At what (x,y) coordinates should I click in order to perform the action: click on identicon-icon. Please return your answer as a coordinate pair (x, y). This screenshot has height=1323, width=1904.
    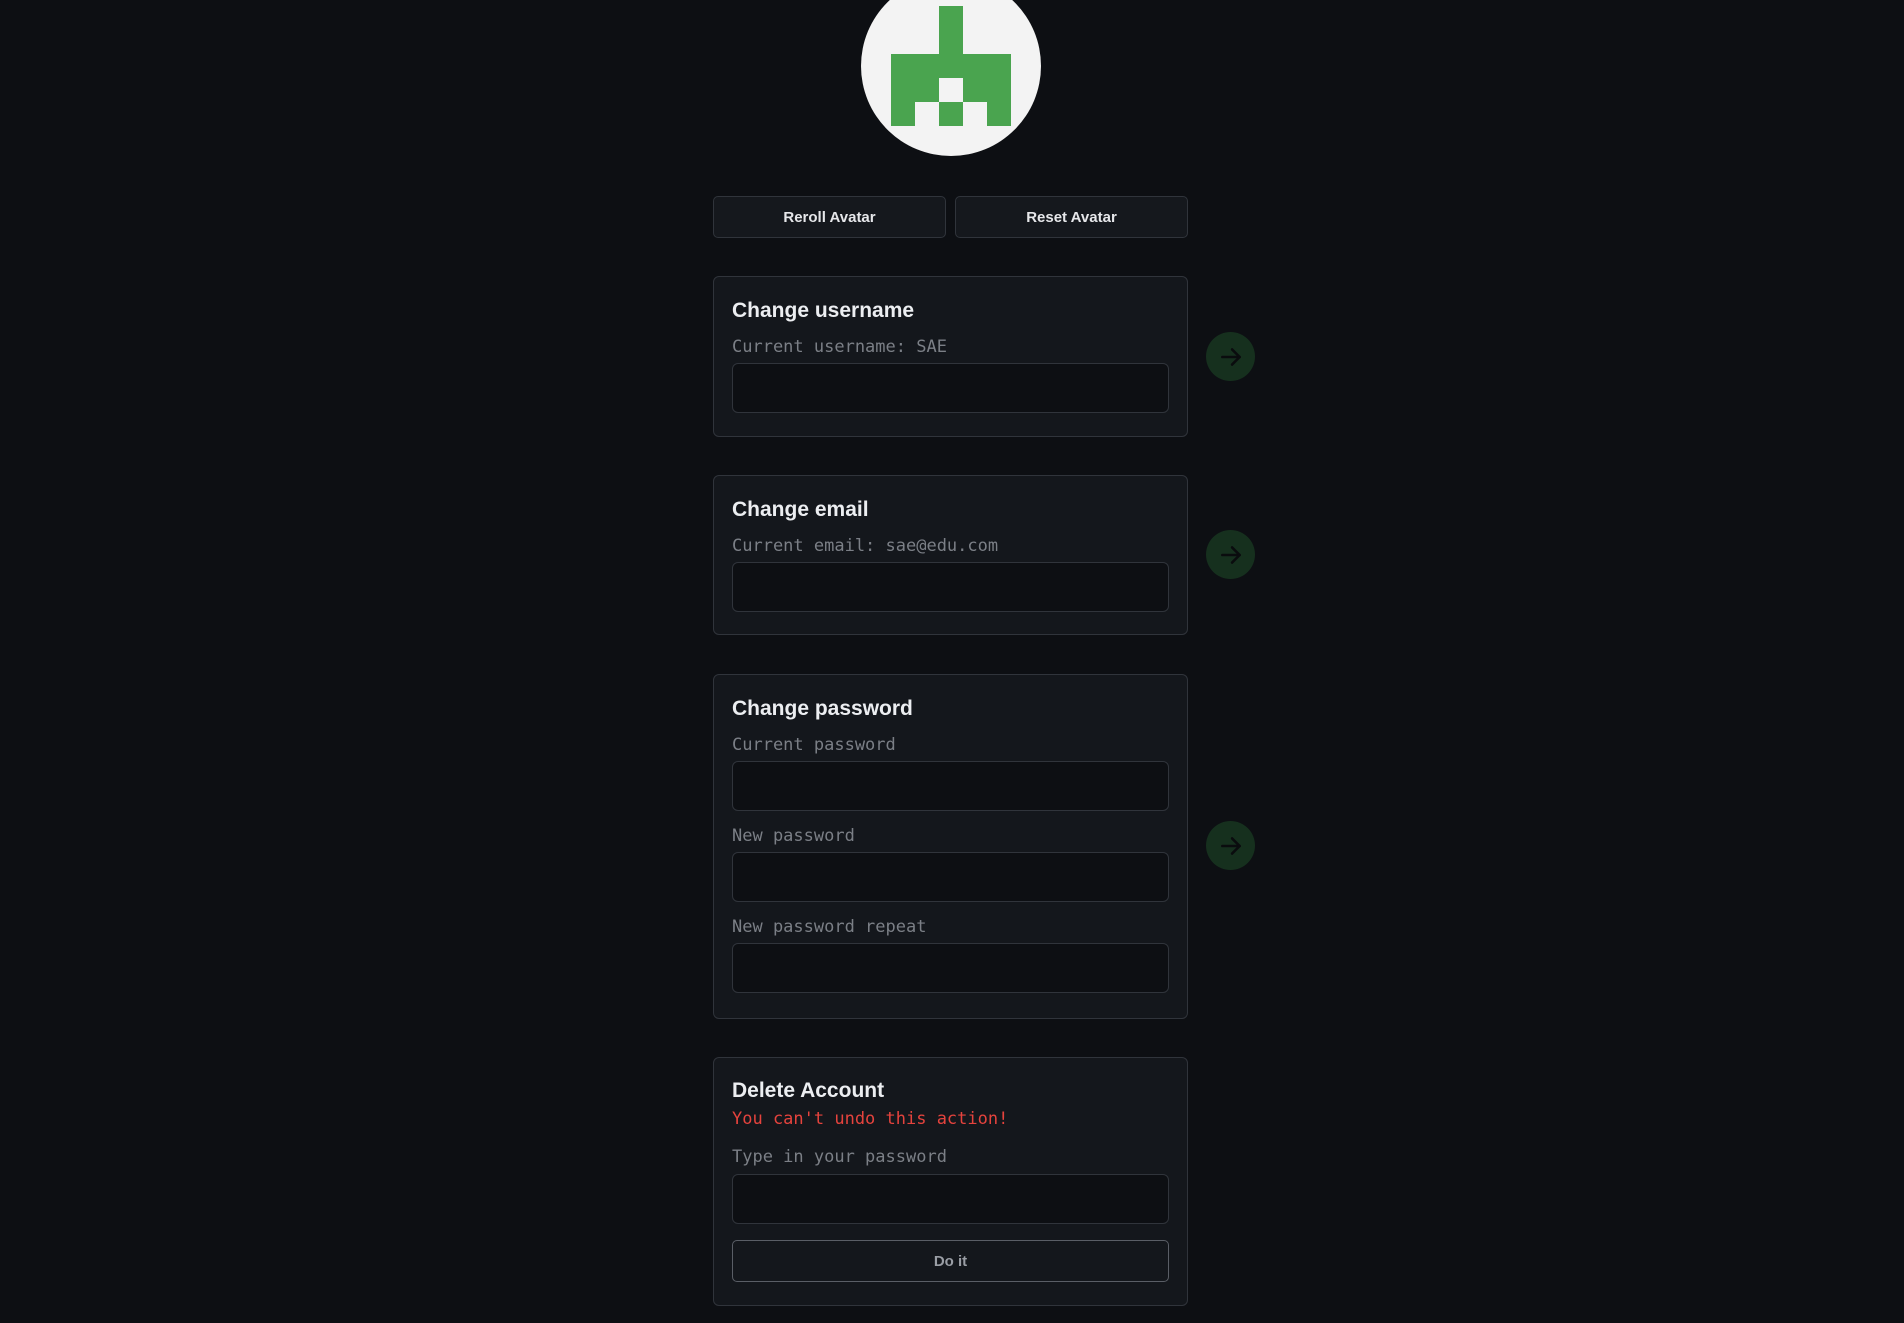
    Looking at the image, I should click on (951, 66).